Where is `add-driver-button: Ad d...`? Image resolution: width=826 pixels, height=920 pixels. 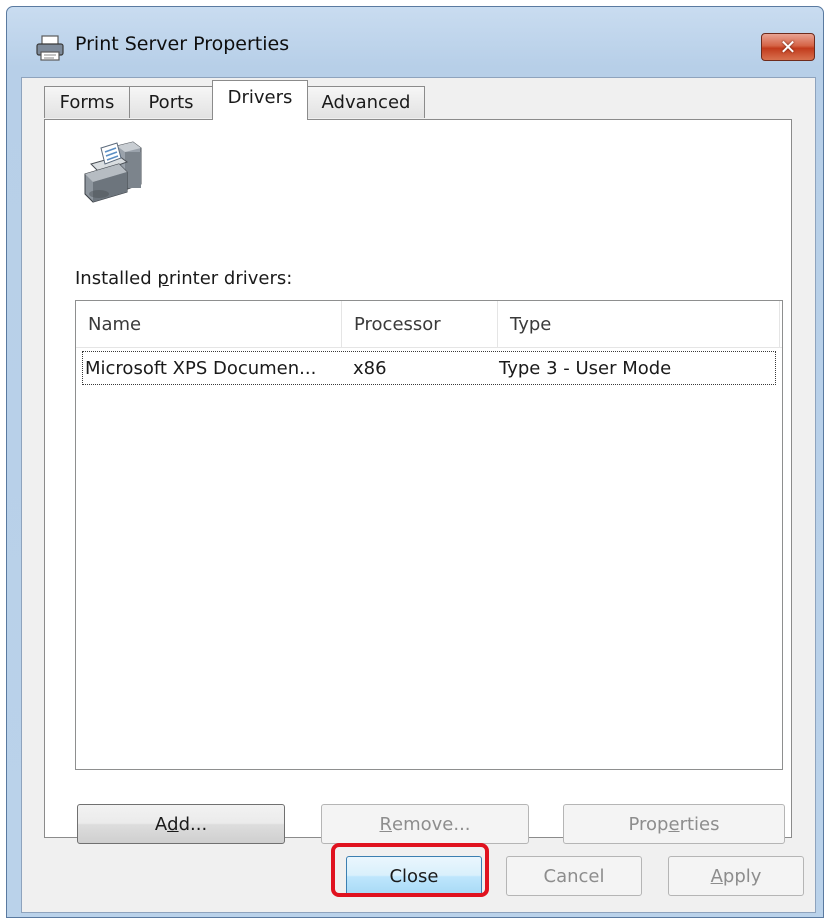
add-driver-button: Ad d... is located at coordinates (181, 824).